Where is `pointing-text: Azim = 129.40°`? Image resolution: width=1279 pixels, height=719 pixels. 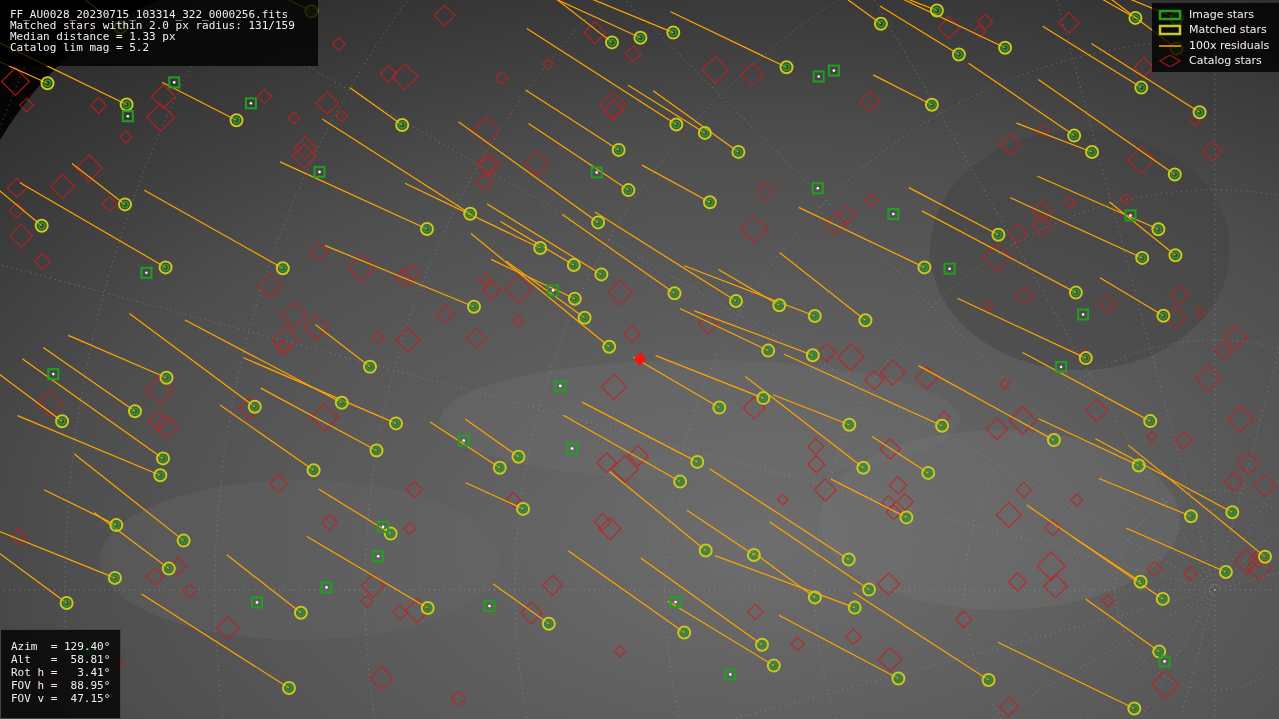 pointing-text: Azim = 129.40° is located at coordinates (61, 646).